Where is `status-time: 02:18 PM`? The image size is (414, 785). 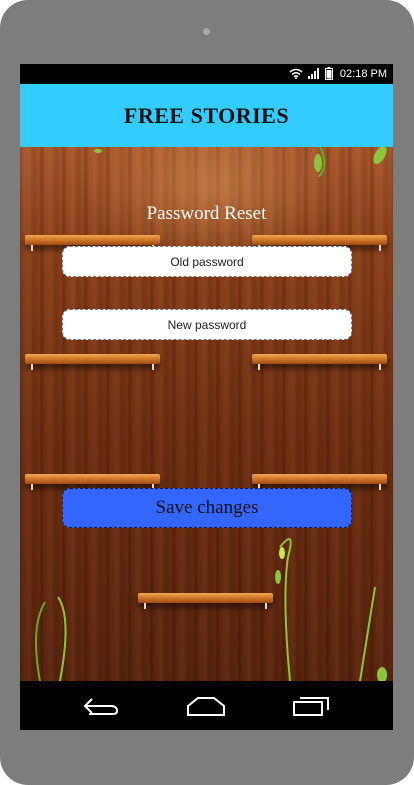
status-time: 02:18 PM is located at coordinates (363, 73).